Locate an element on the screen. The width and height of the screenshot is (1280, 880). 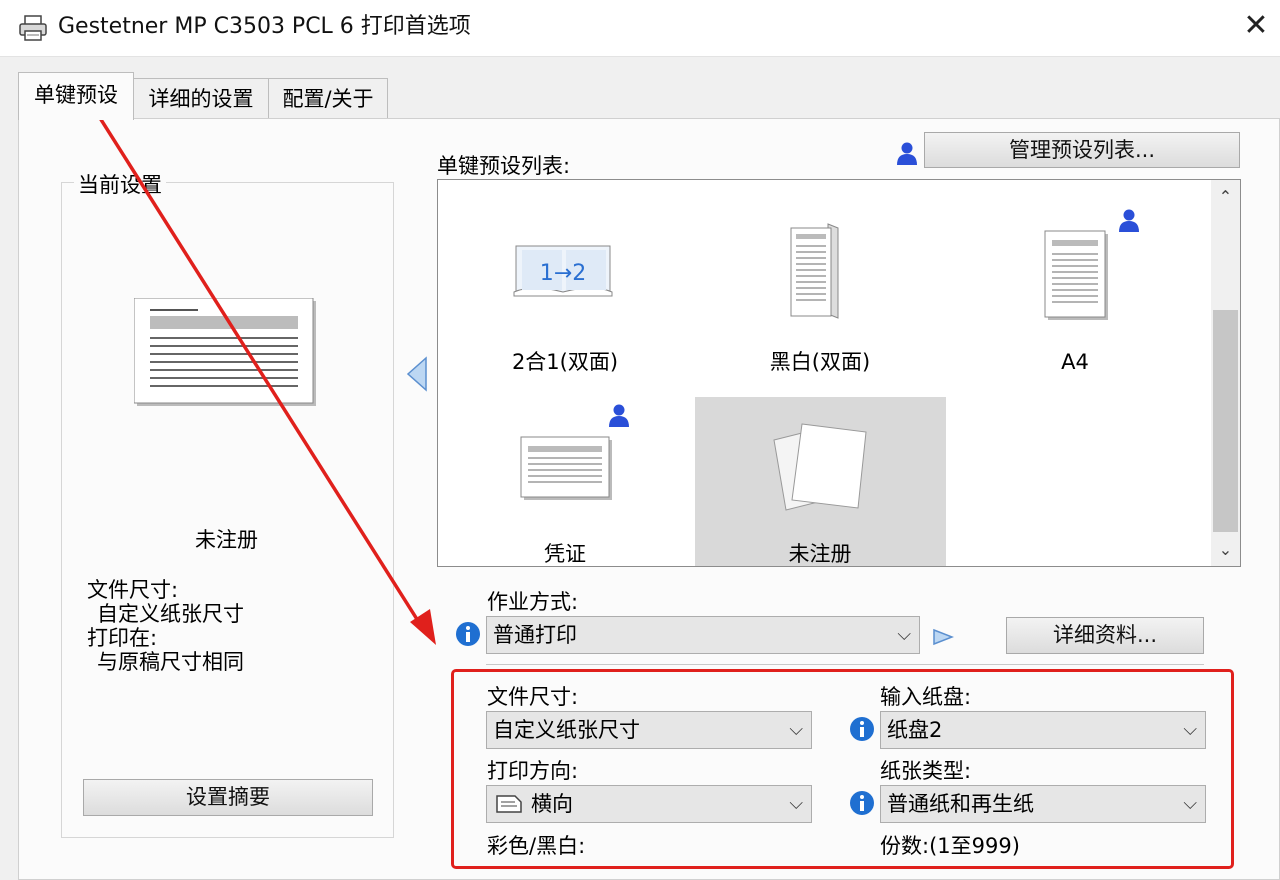
job-mode-label: 作业方式: is located at coordinates (533, 602).